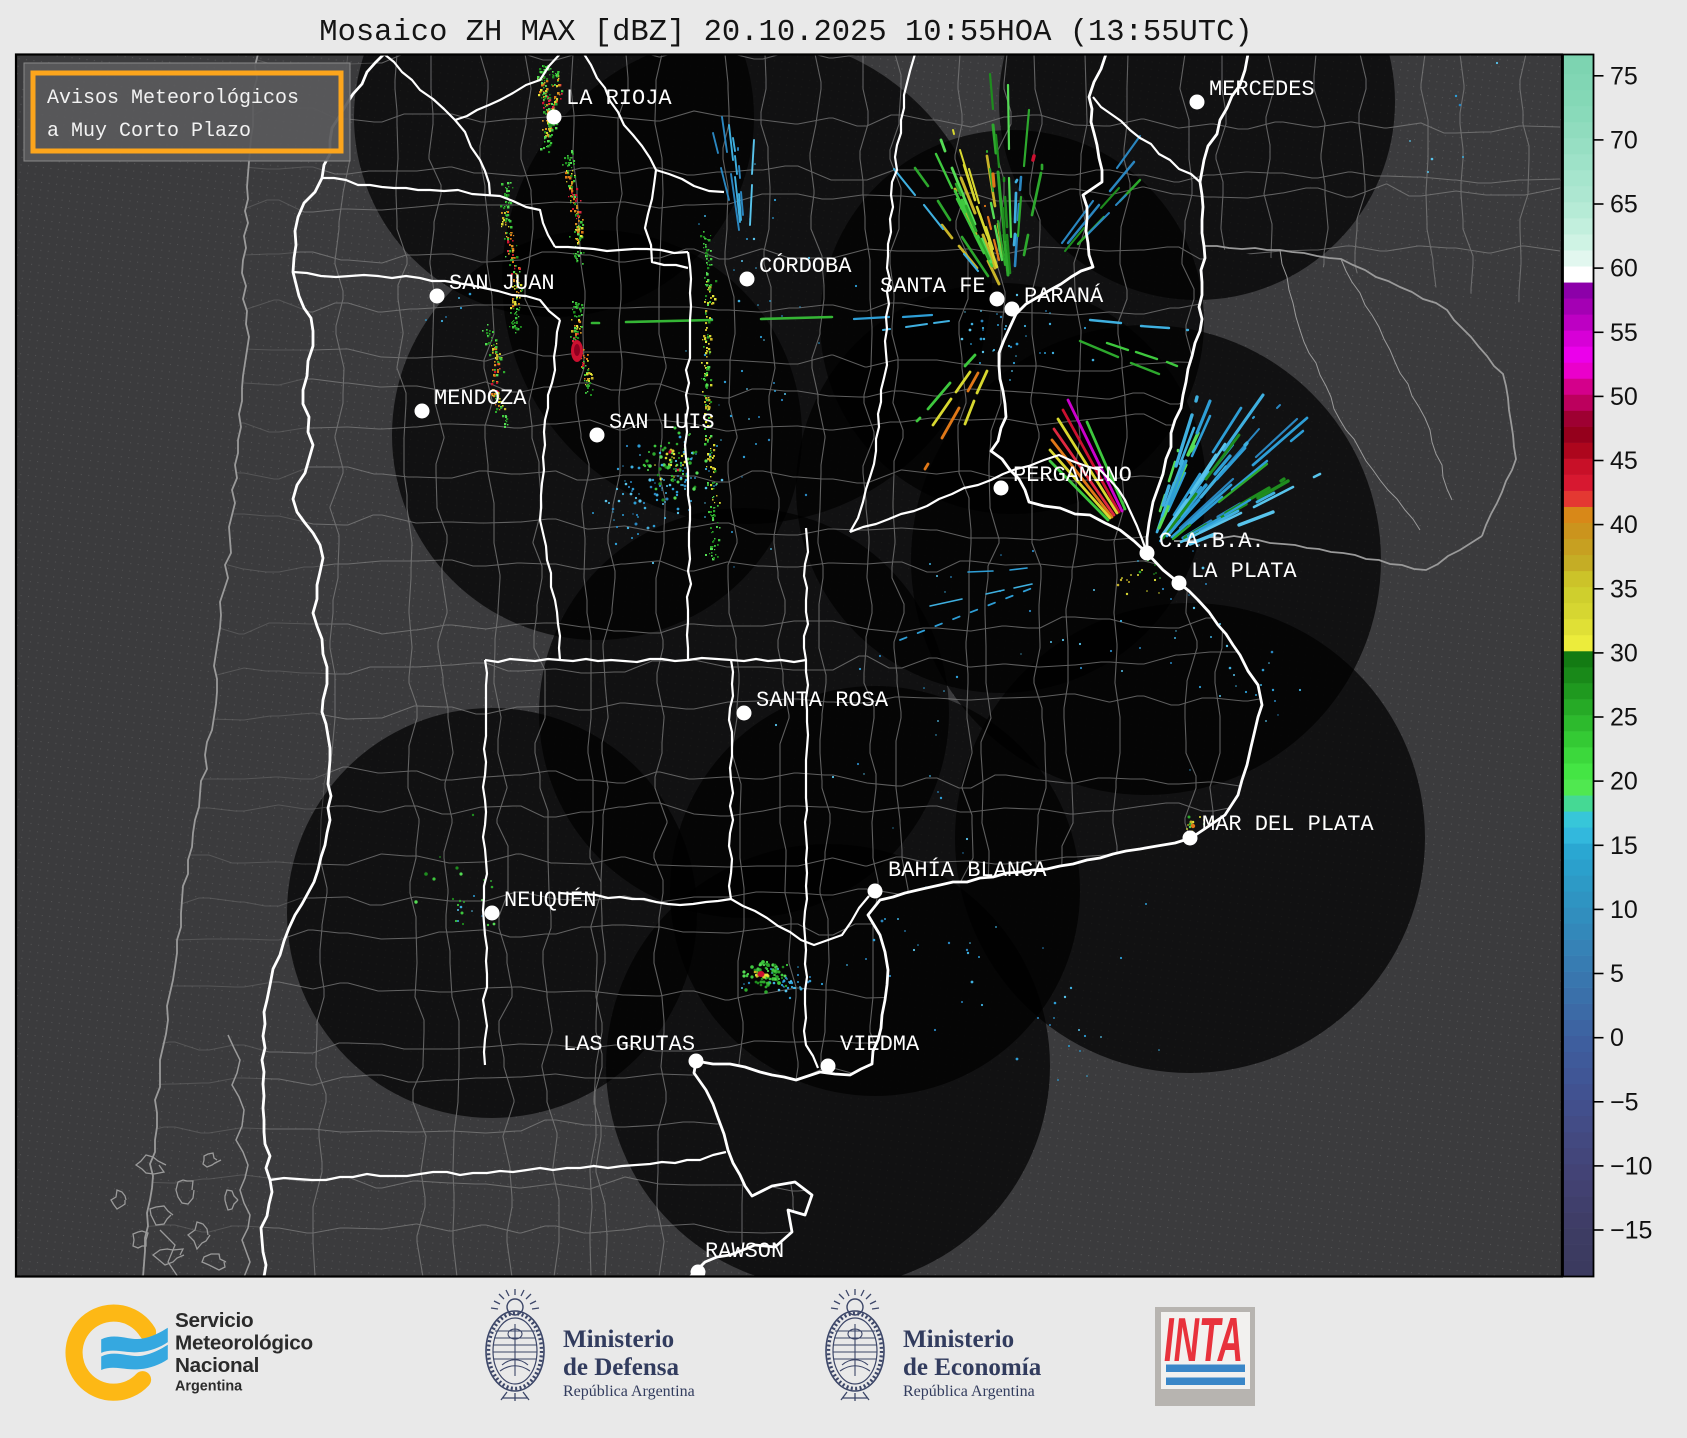  Describe the element at coordinates (1624, 782) in the screenshot. I see `svg-text: 20` at that location.